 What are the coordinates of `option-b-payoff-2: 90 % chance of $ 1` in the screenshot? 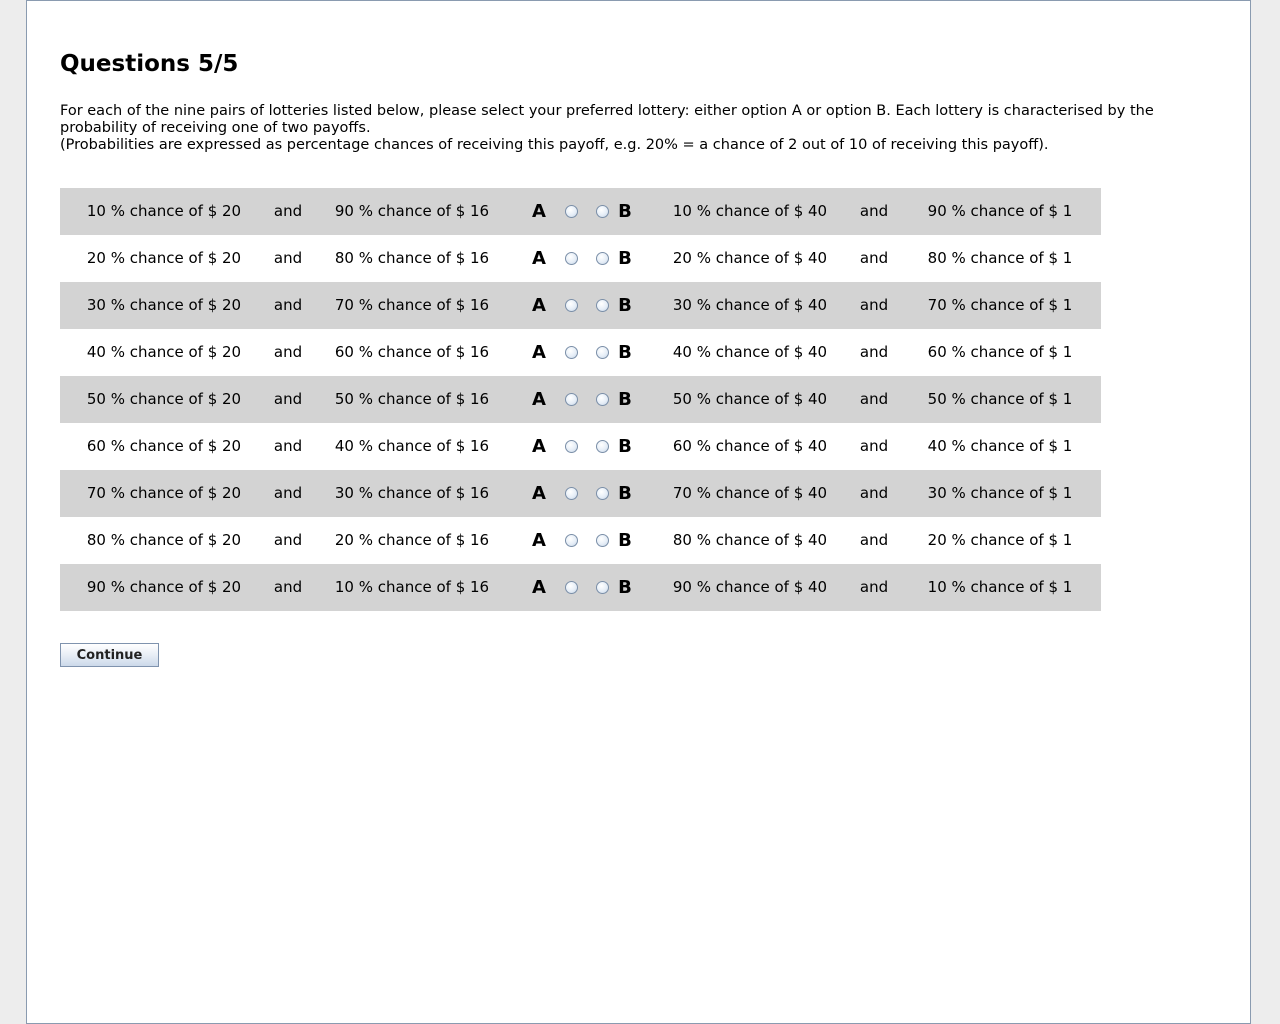 It's located at (1000, 211).